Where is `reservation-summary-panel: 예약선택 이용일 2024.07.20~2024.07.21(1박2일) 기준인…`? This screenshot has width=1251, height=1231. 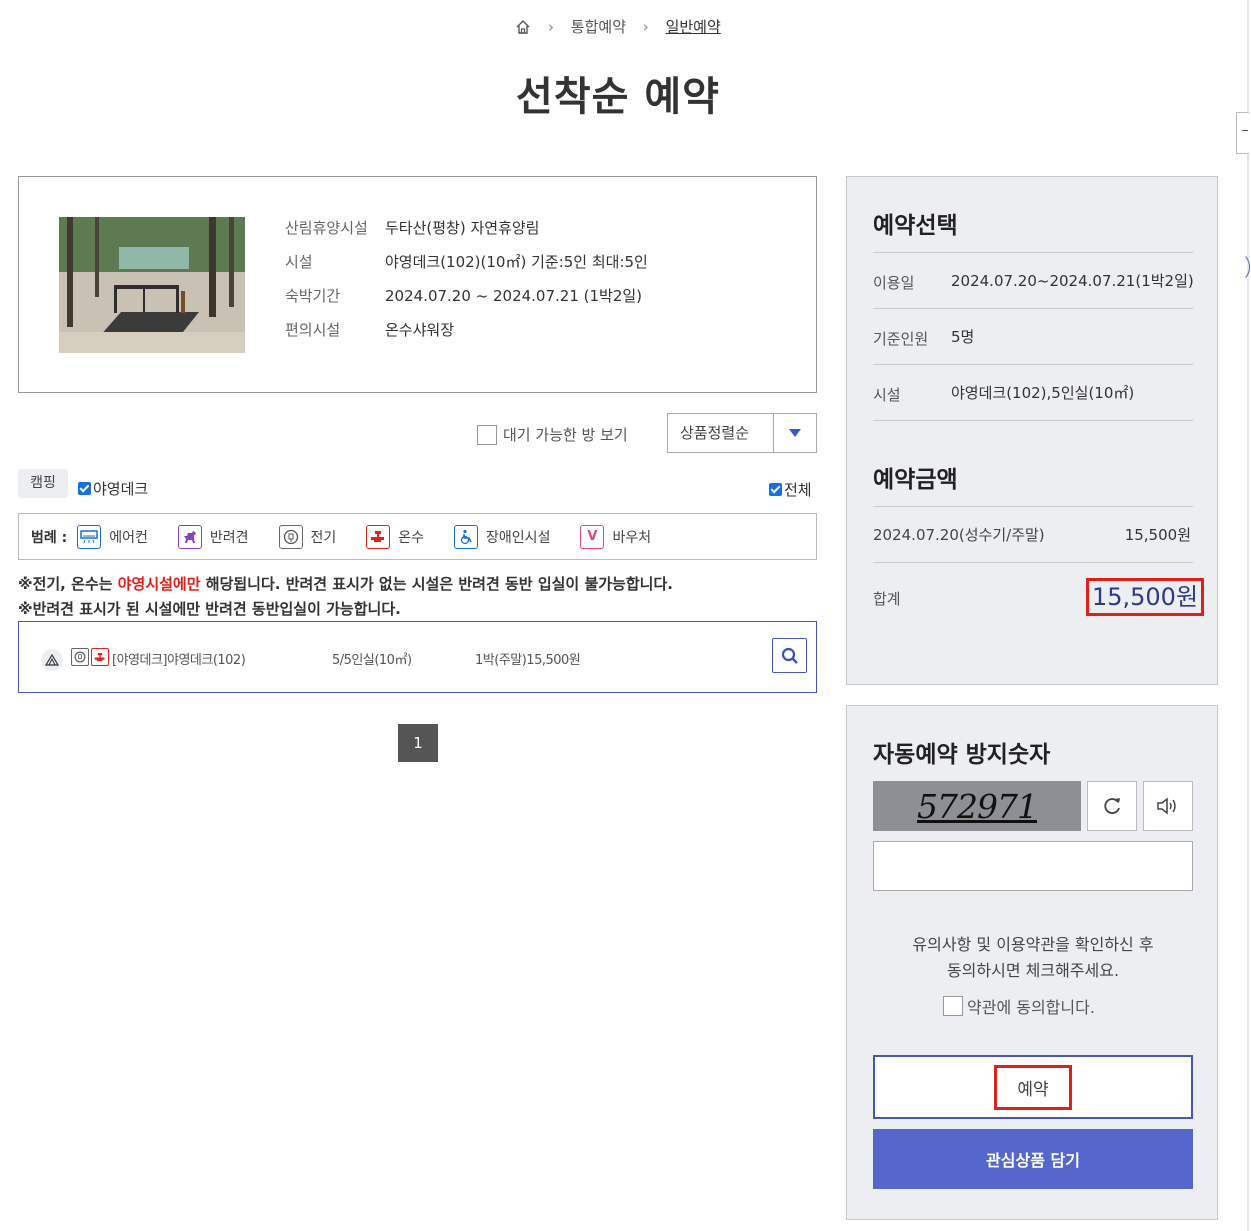
reservation-summary-panel: 예약선택 이용일 2024.07.20~2024.07.21(1박2일) 기준인… is located at coordinates (1032, 430).